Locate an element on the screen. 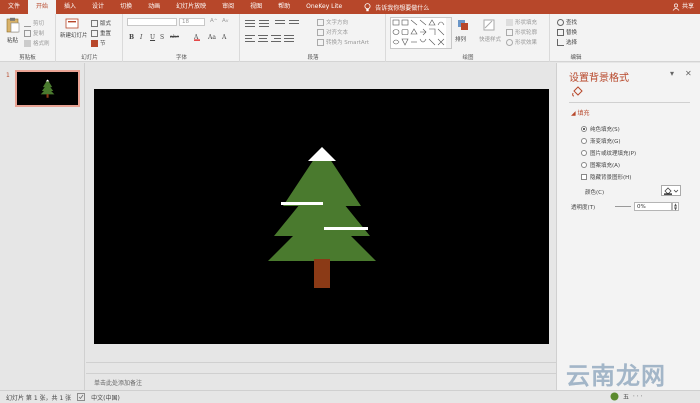 The width and height of the screenshot is (700, 403). close-icon: ✕ is located at coordinates (688, 73).